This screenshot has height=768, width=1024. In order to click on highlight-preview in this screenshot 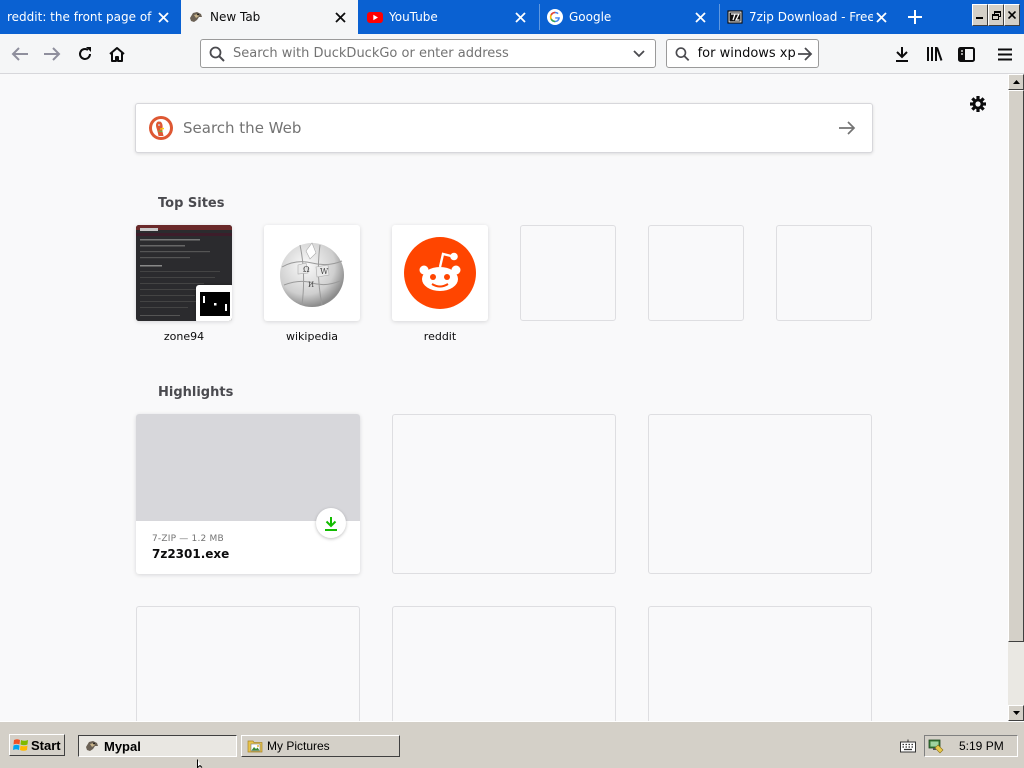, I will do `click(248, 467)`.